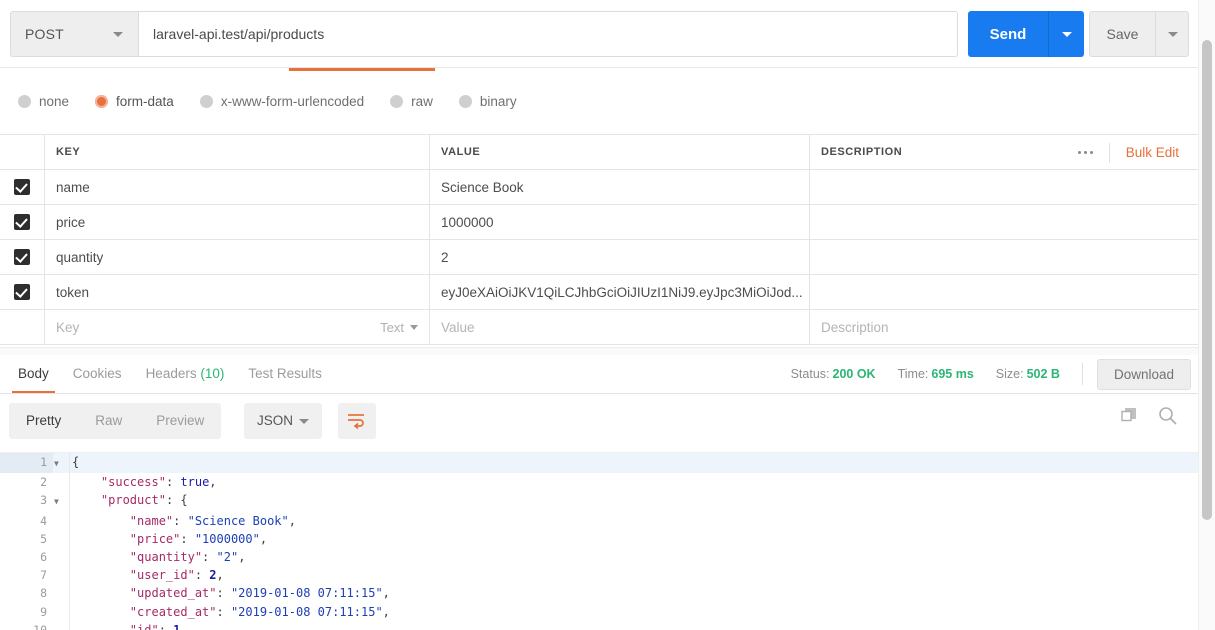 This screenshot has height=630, width=1215. I want to click on request-url-input, so click(548, 34).